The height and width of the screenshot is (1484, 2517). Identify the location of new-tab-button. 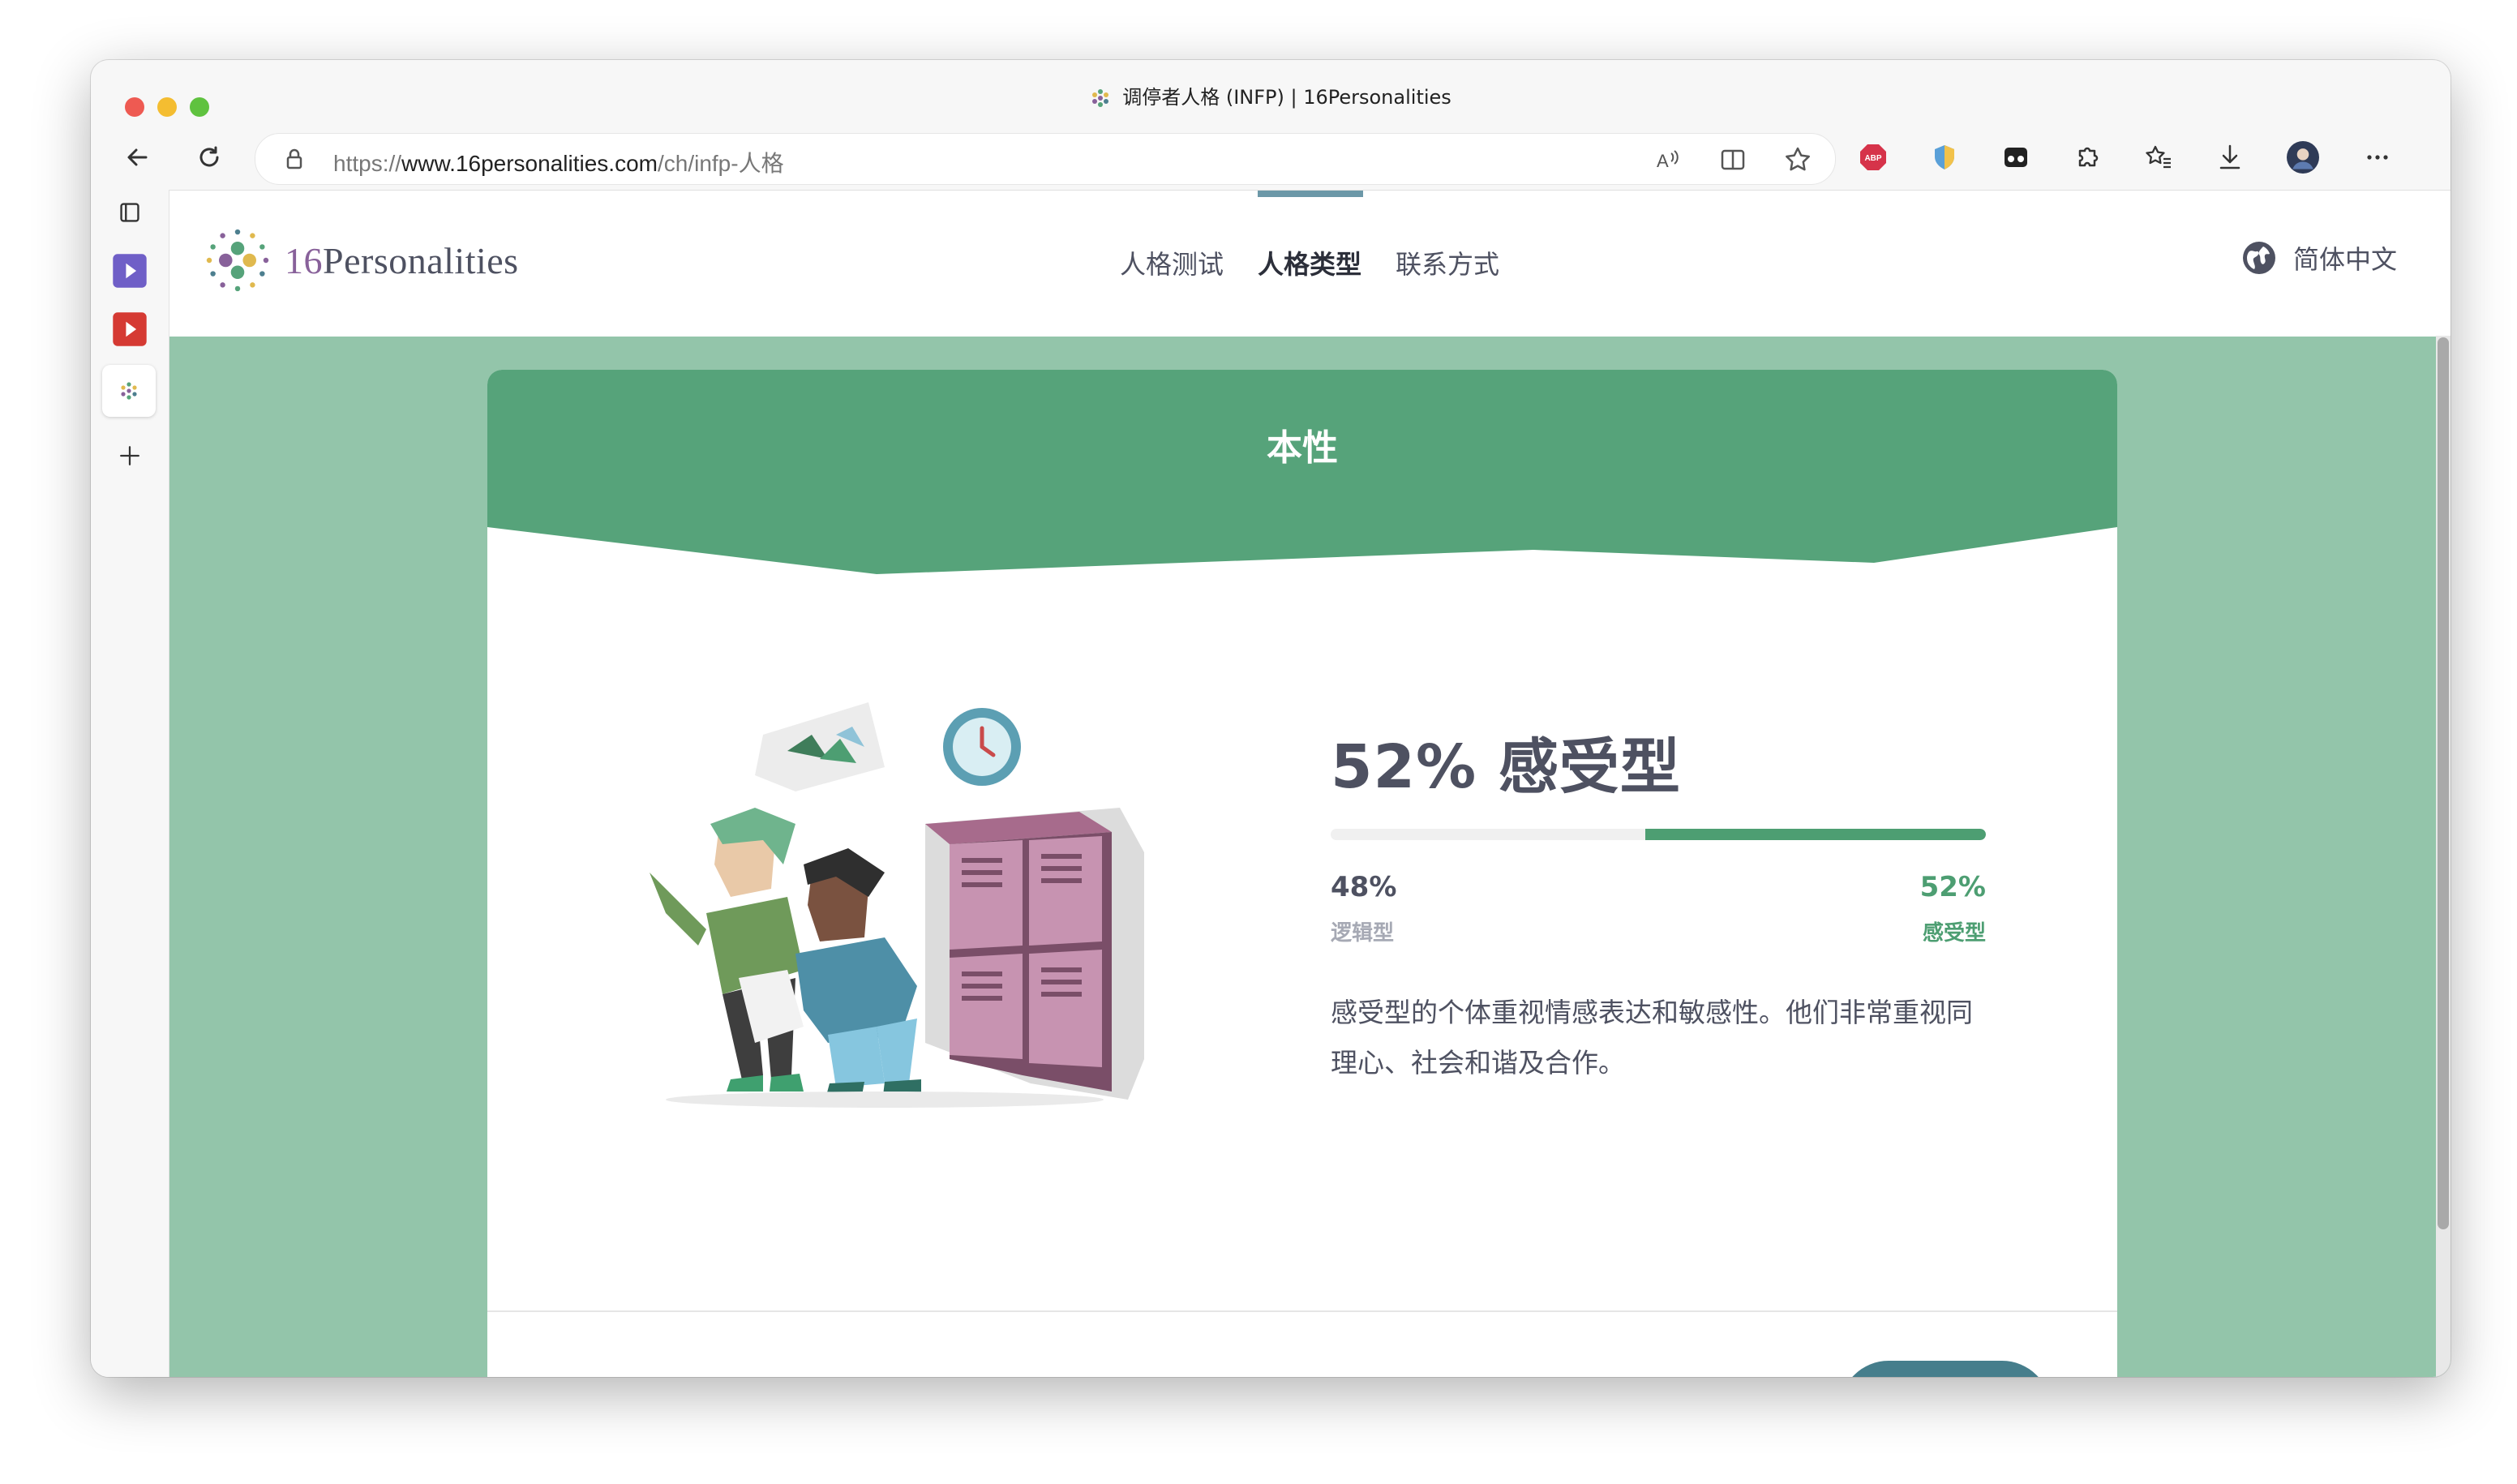
(129, 455).